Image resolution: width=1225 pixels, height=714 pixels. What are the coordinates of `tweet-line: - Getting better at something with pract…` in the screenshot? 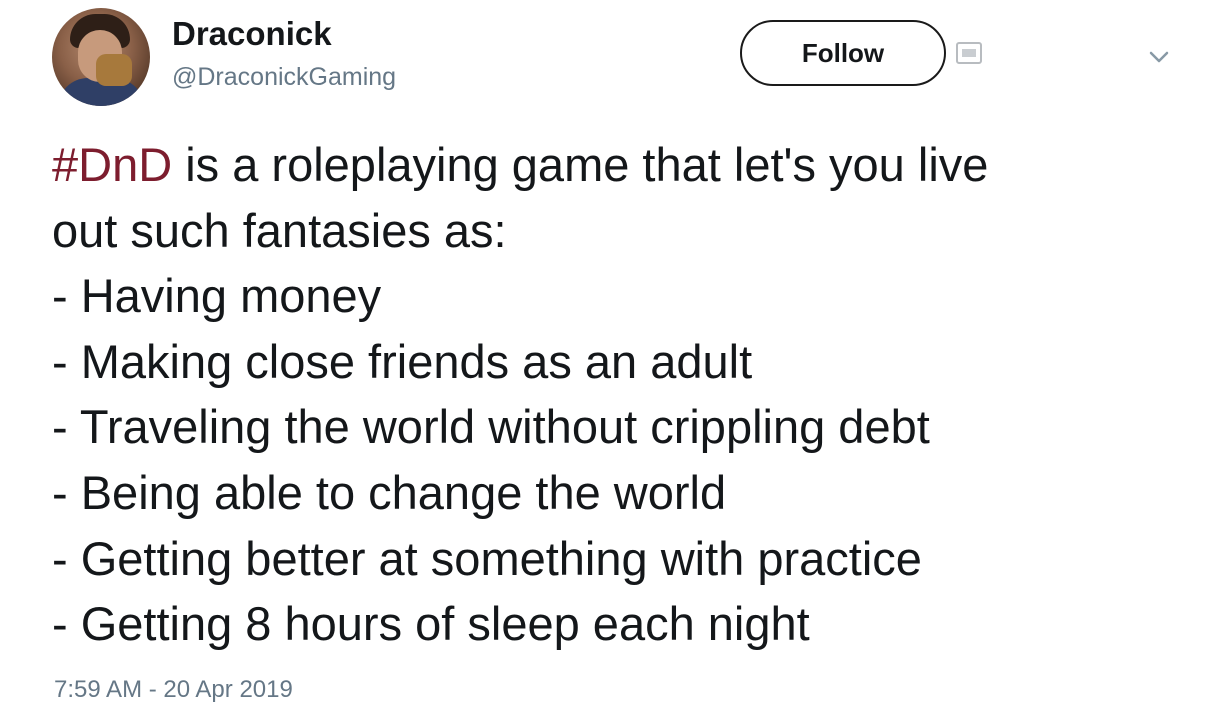 It's located at (487, 558).